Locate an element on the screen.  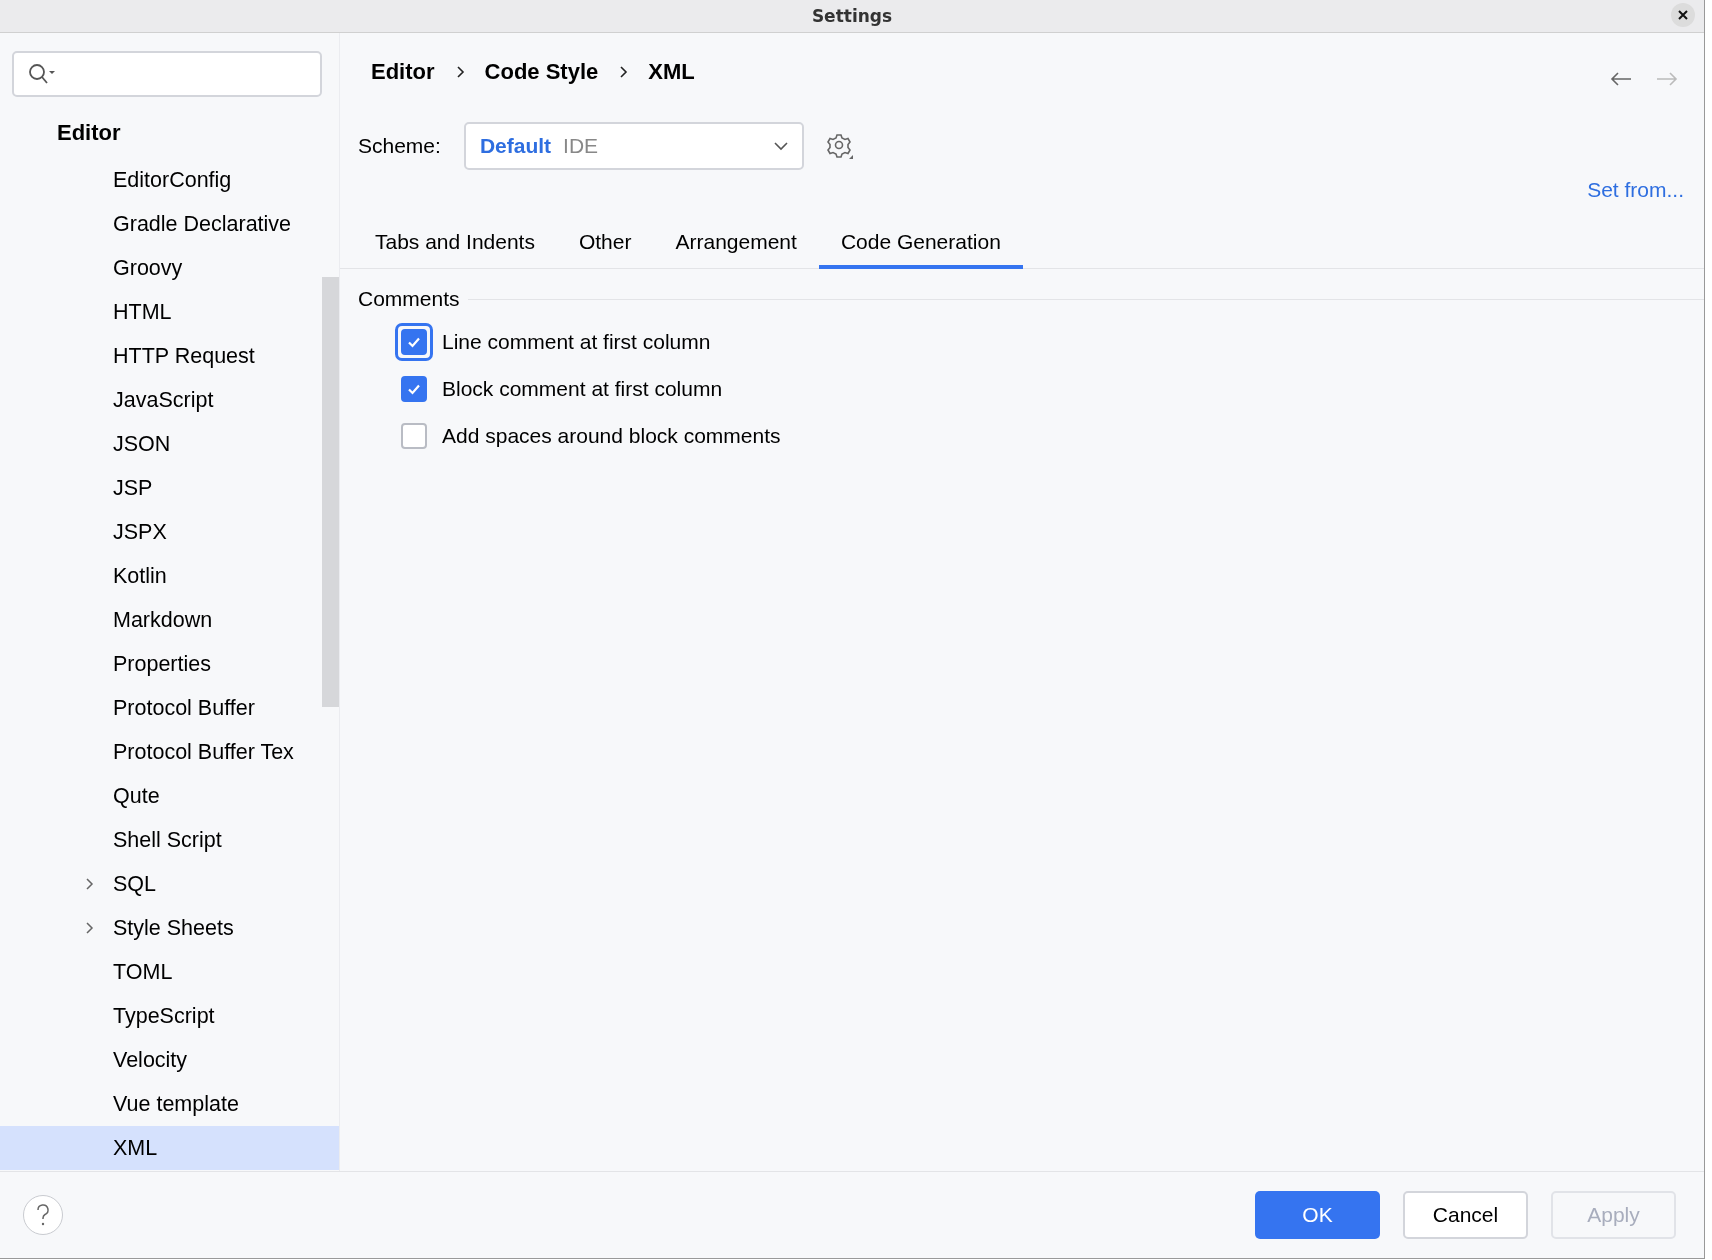
scheme-dropdown: Default IDE is located at coordinates (633, 146).